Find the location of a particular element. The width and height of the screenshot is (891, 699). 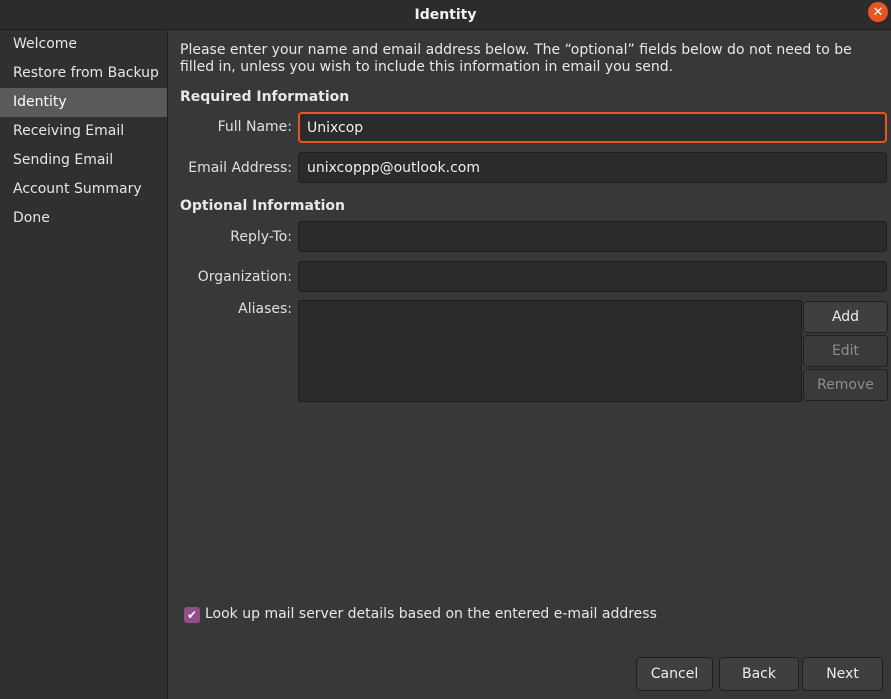

organization-label: Organization: is located at coordinates (244, 277).